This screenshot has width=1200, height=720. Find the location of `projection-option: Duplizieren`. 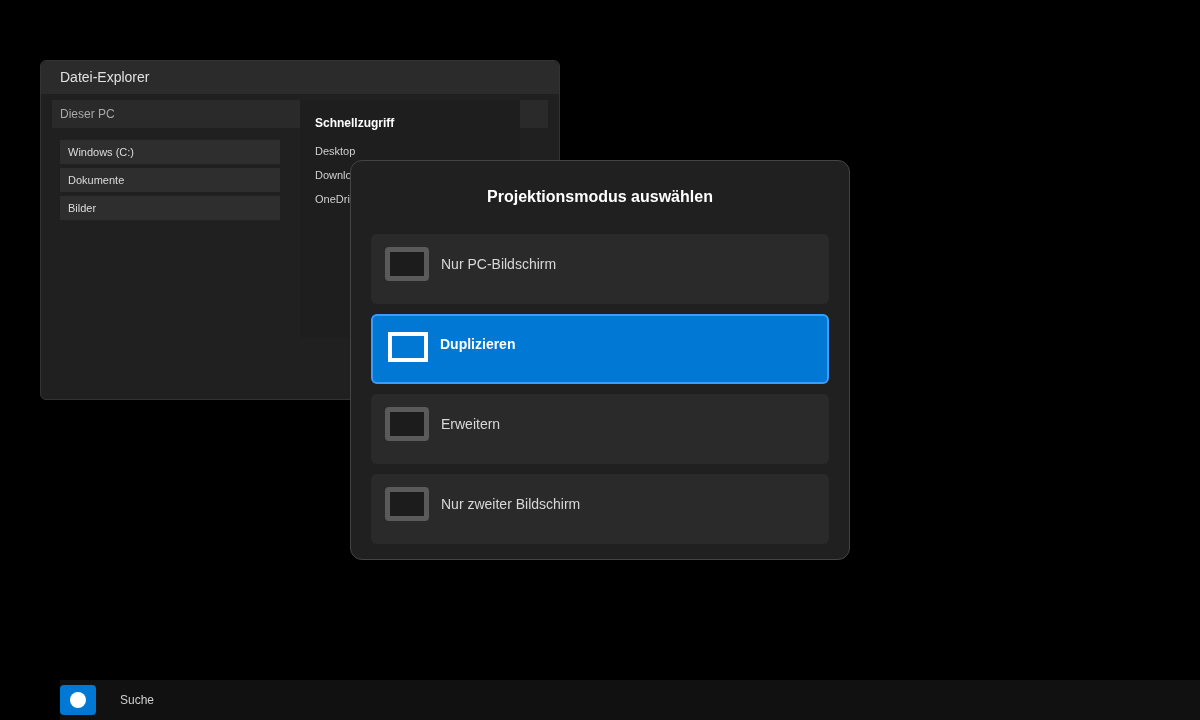

projection-option: Duplizieren is located at coordinates (600, 349).